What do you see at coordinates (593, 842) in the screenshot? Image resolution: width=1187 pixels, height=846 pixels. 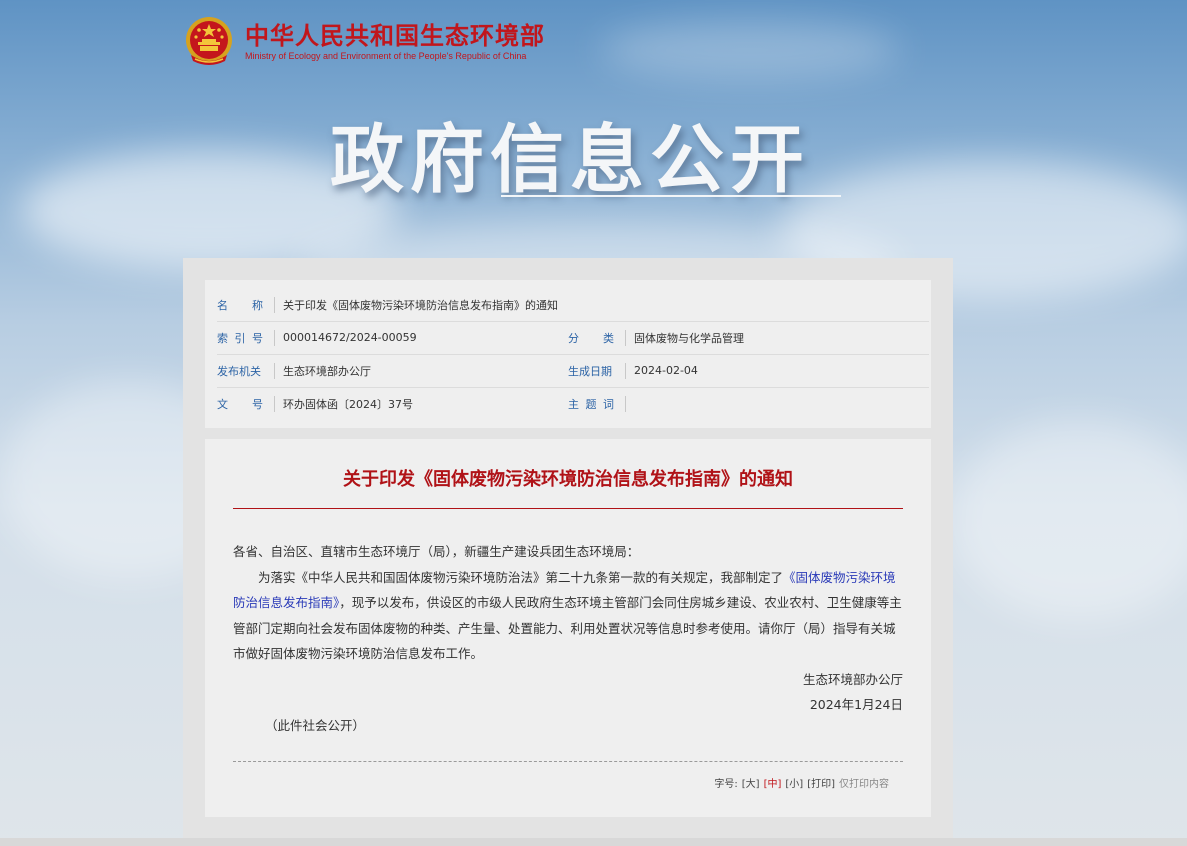 I see `bottom-strip` at bounding box center [593, 842].